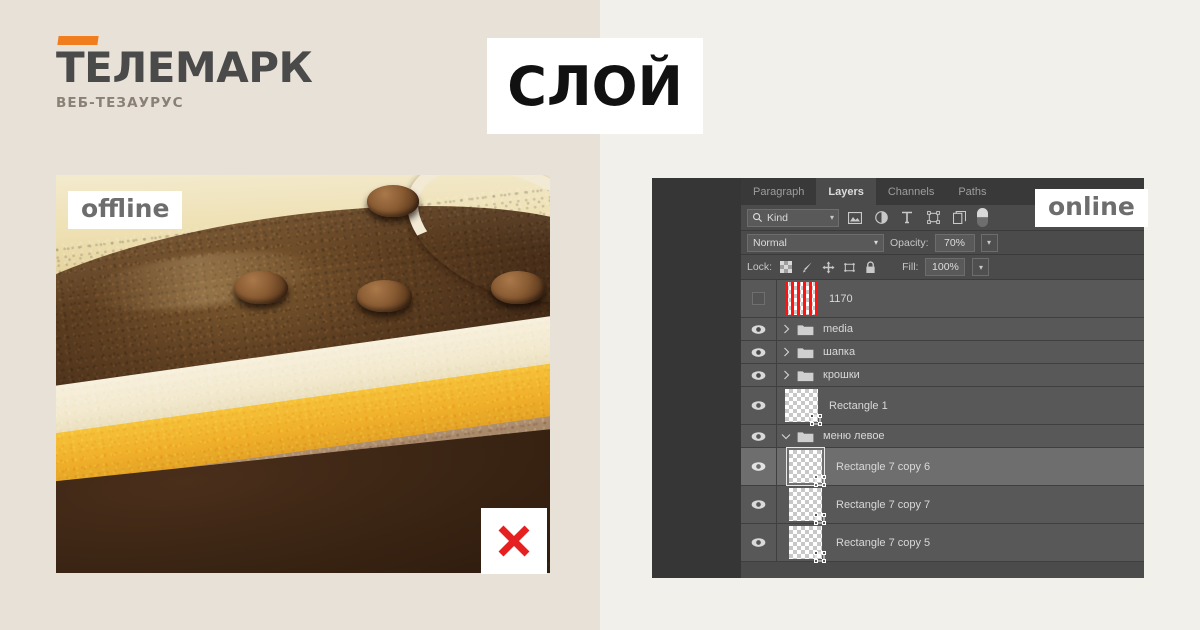 This screenshot has width=1200, height=630. Describe the element at coordinates (870, 267) in the screenshot. I see `lock-all-icon` at that location.